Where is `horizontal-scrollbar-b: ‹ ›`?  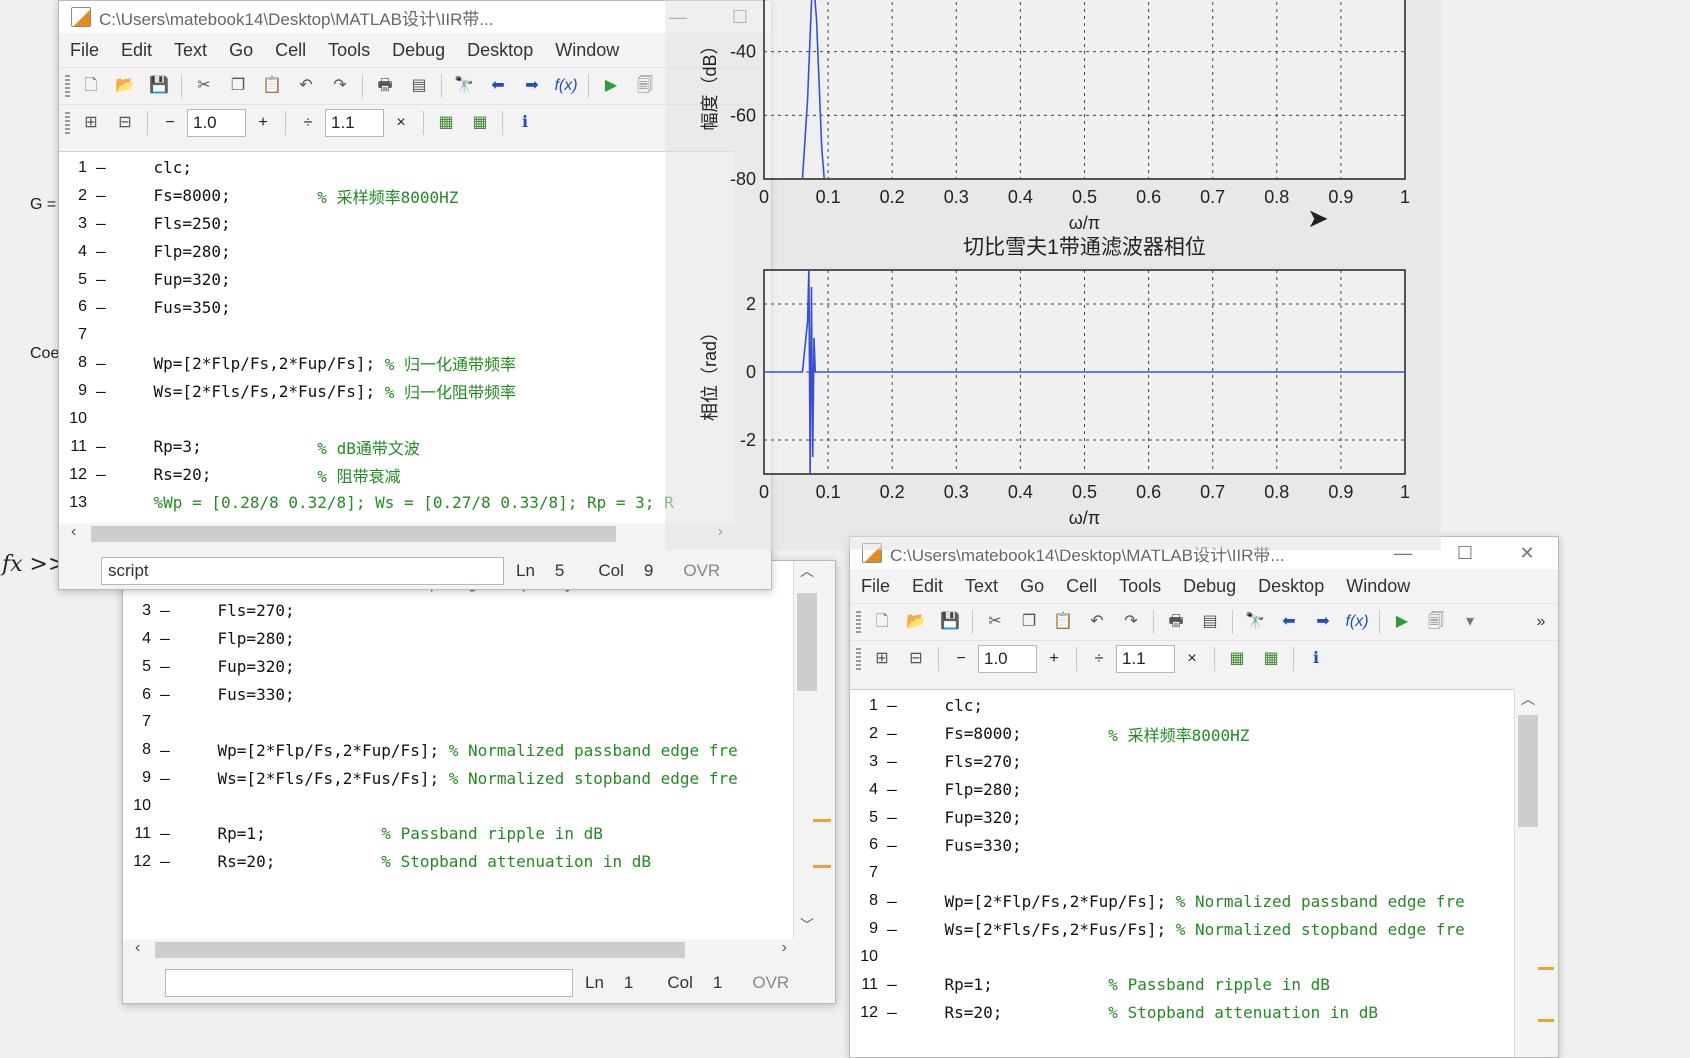 horizontal-scrollbar-b: ‹ › is located at coordinates (461, 950).